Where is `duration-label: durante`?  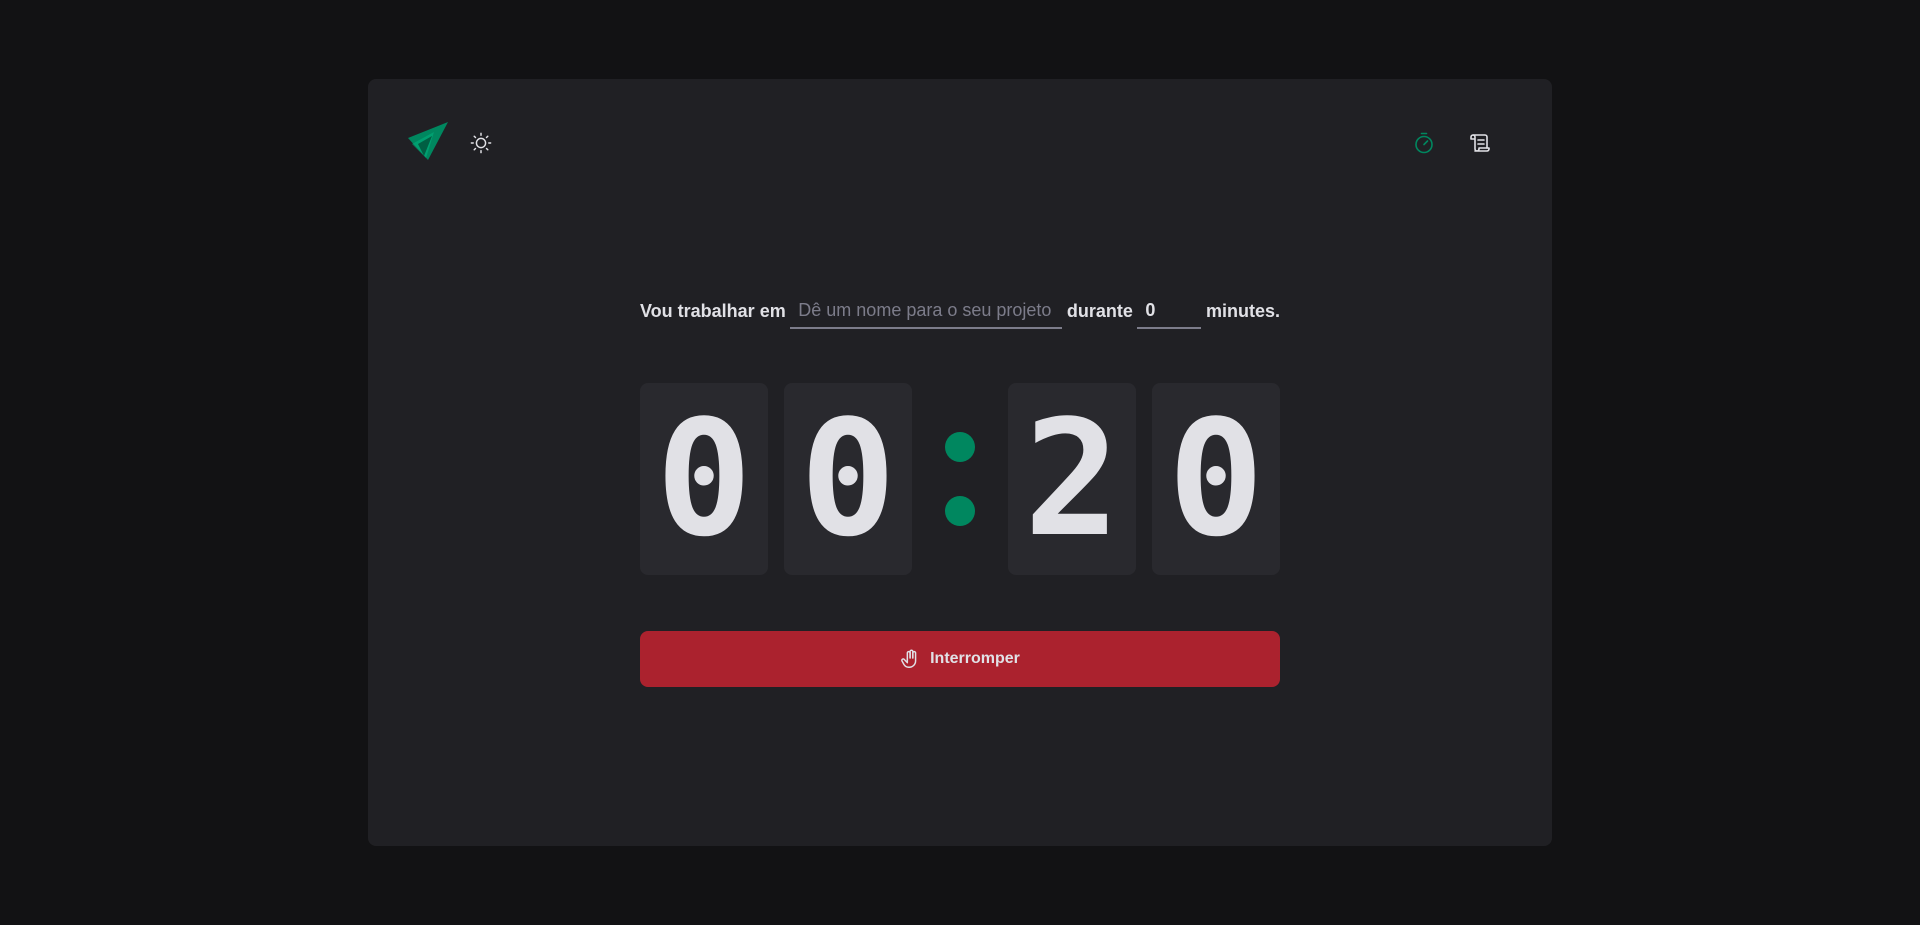
duration-label: durante is located at coordinates (1099, 310).